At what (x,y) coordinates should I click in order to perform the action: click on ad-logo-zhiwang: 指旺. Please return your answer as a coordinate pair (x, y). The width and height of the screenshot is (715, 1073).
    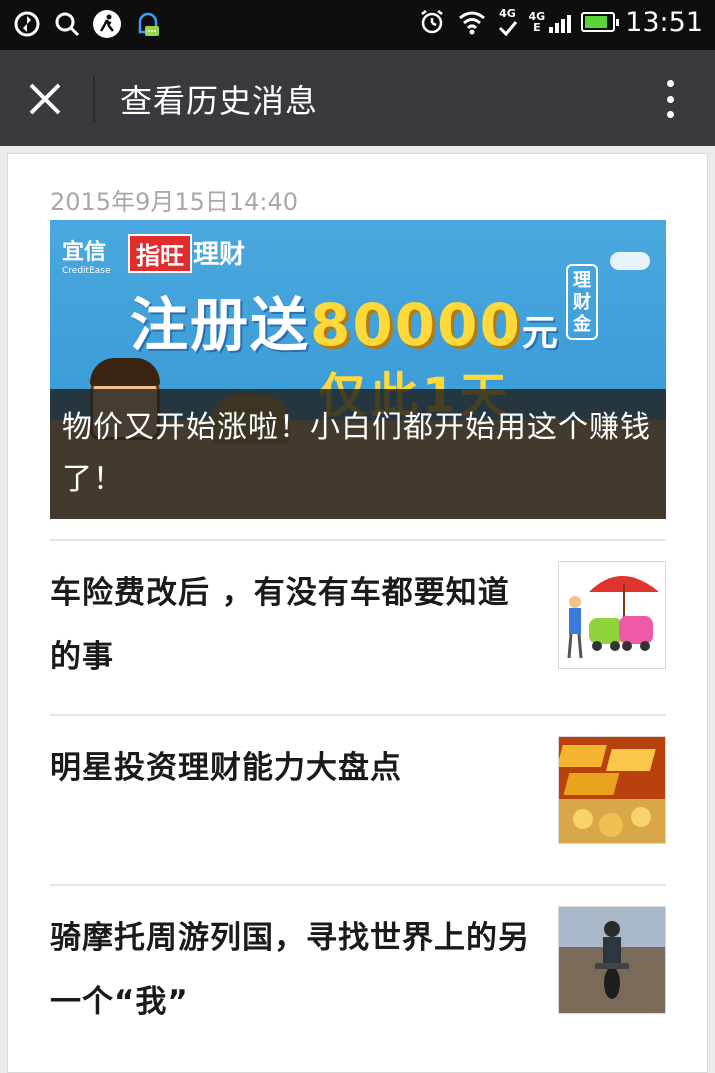
    Looking at the image, I should click on (160, 253).